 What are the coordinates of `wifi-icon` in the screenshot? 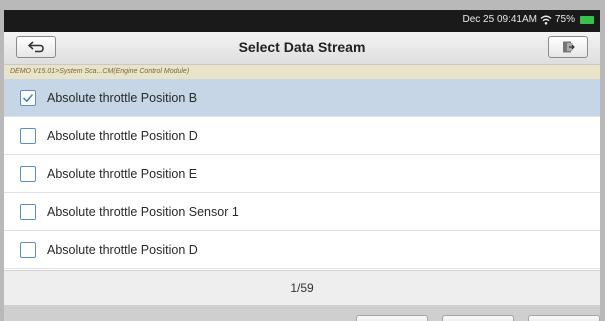 It's located at (546, 20).